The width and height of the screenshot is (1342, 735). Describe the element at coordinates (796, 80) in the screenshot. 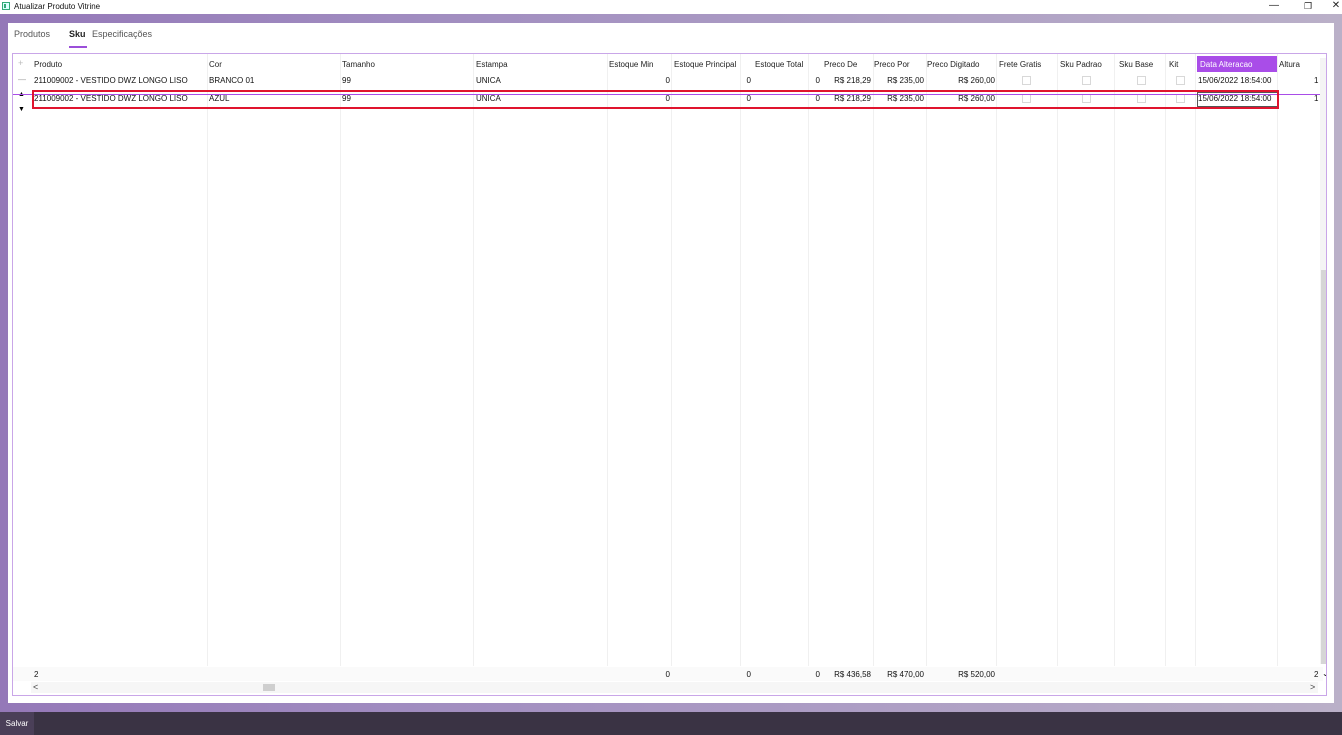

I see `cell-estoque-total: 0` at that location.